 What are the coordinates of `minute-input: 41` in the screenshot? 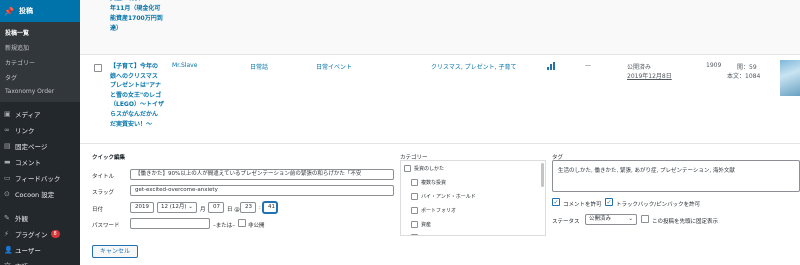 It's located at (270, 207).